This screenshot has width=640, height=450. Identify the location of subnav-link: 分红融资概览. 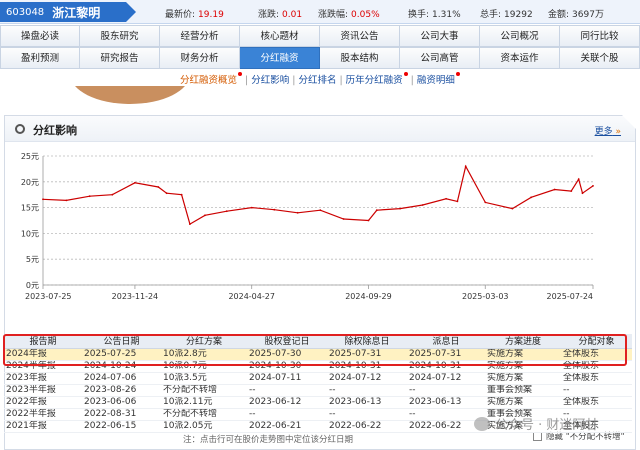
(208, 80).